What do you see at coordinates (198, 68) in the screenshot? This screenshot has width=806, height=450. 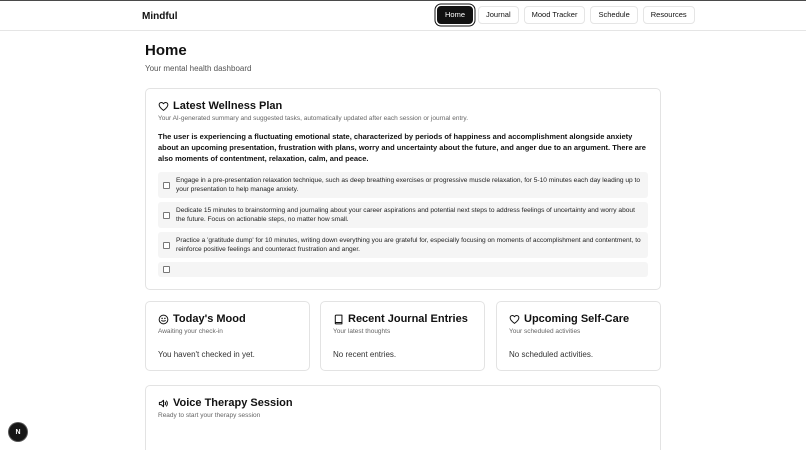 I see `page-subtitle: Your mental health dashboard` at bounding box center [198, 68].